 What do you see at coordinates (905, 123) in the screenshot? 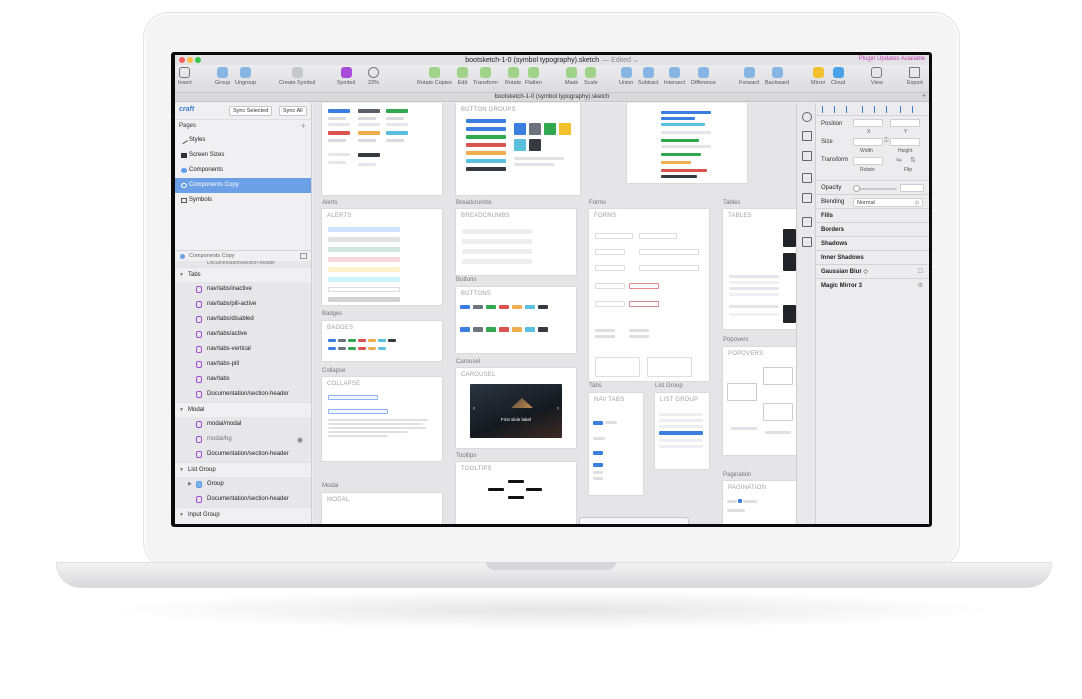
I see `y-field` at bounding box center [905, 123].